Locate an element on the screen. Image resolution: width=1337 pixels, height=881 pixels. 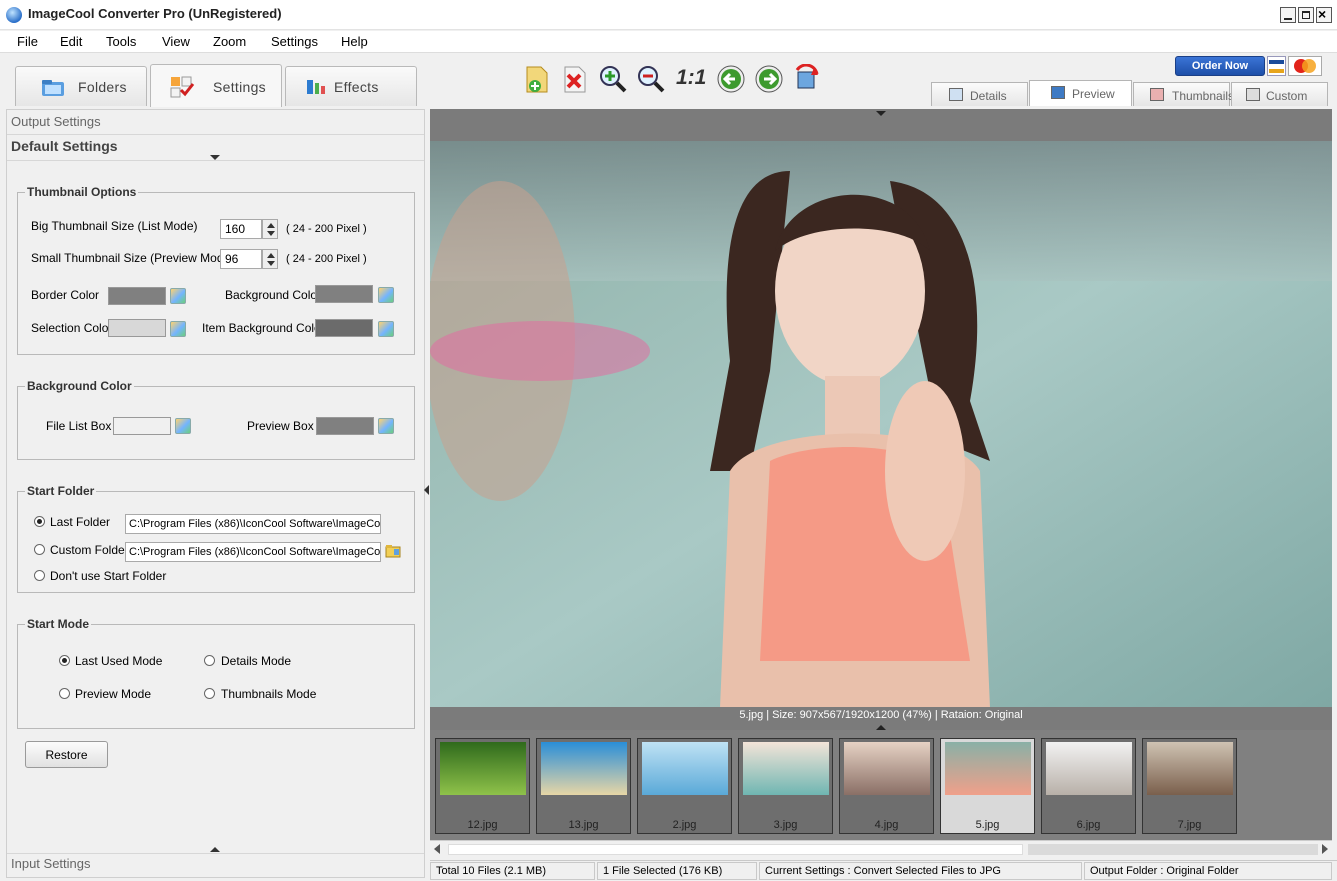
border-color-swatch is located at coordinates (137, 296).